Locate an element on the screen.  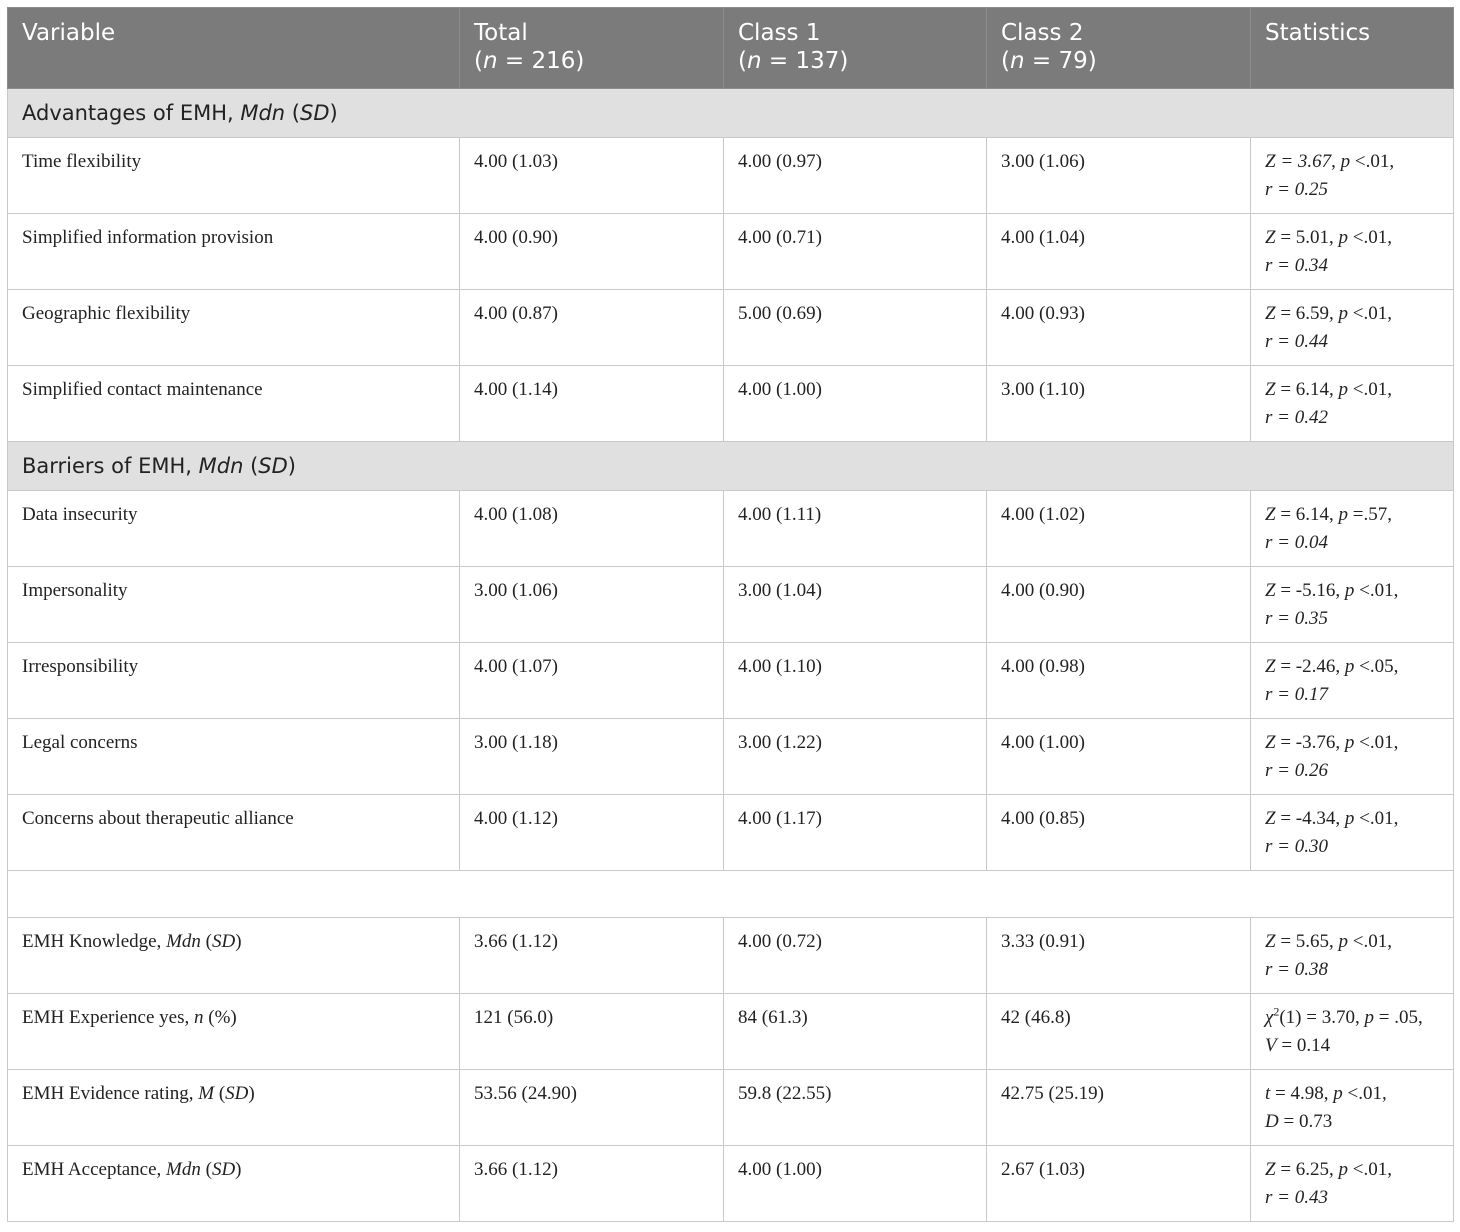
spacer-cell is located at coordinates (730, 894).